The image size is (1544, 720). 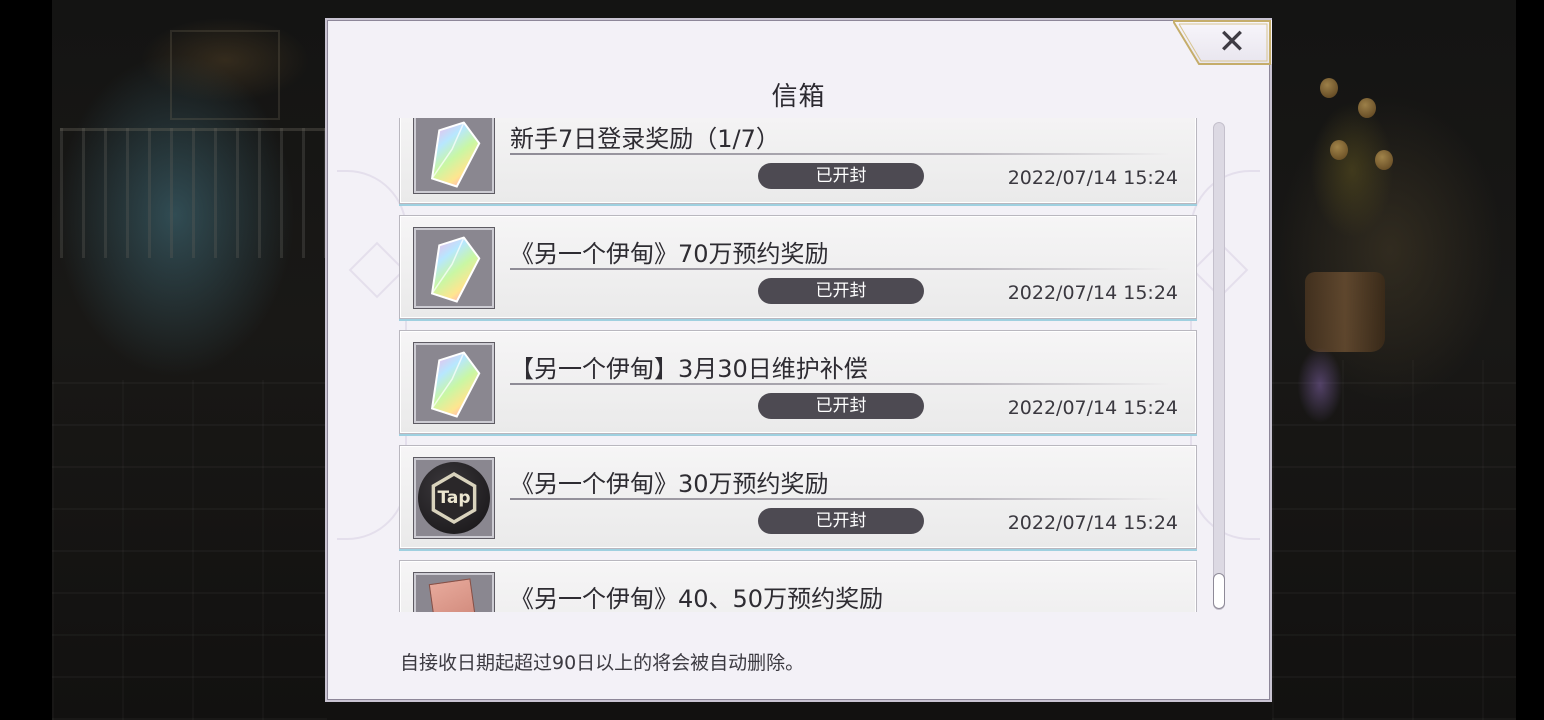 What do you see at coordinates (669, 254) in the screenshot?
I see `mail-subject: 《另一个伊甸》70万预约奖励` at bounding box center [669, 254].